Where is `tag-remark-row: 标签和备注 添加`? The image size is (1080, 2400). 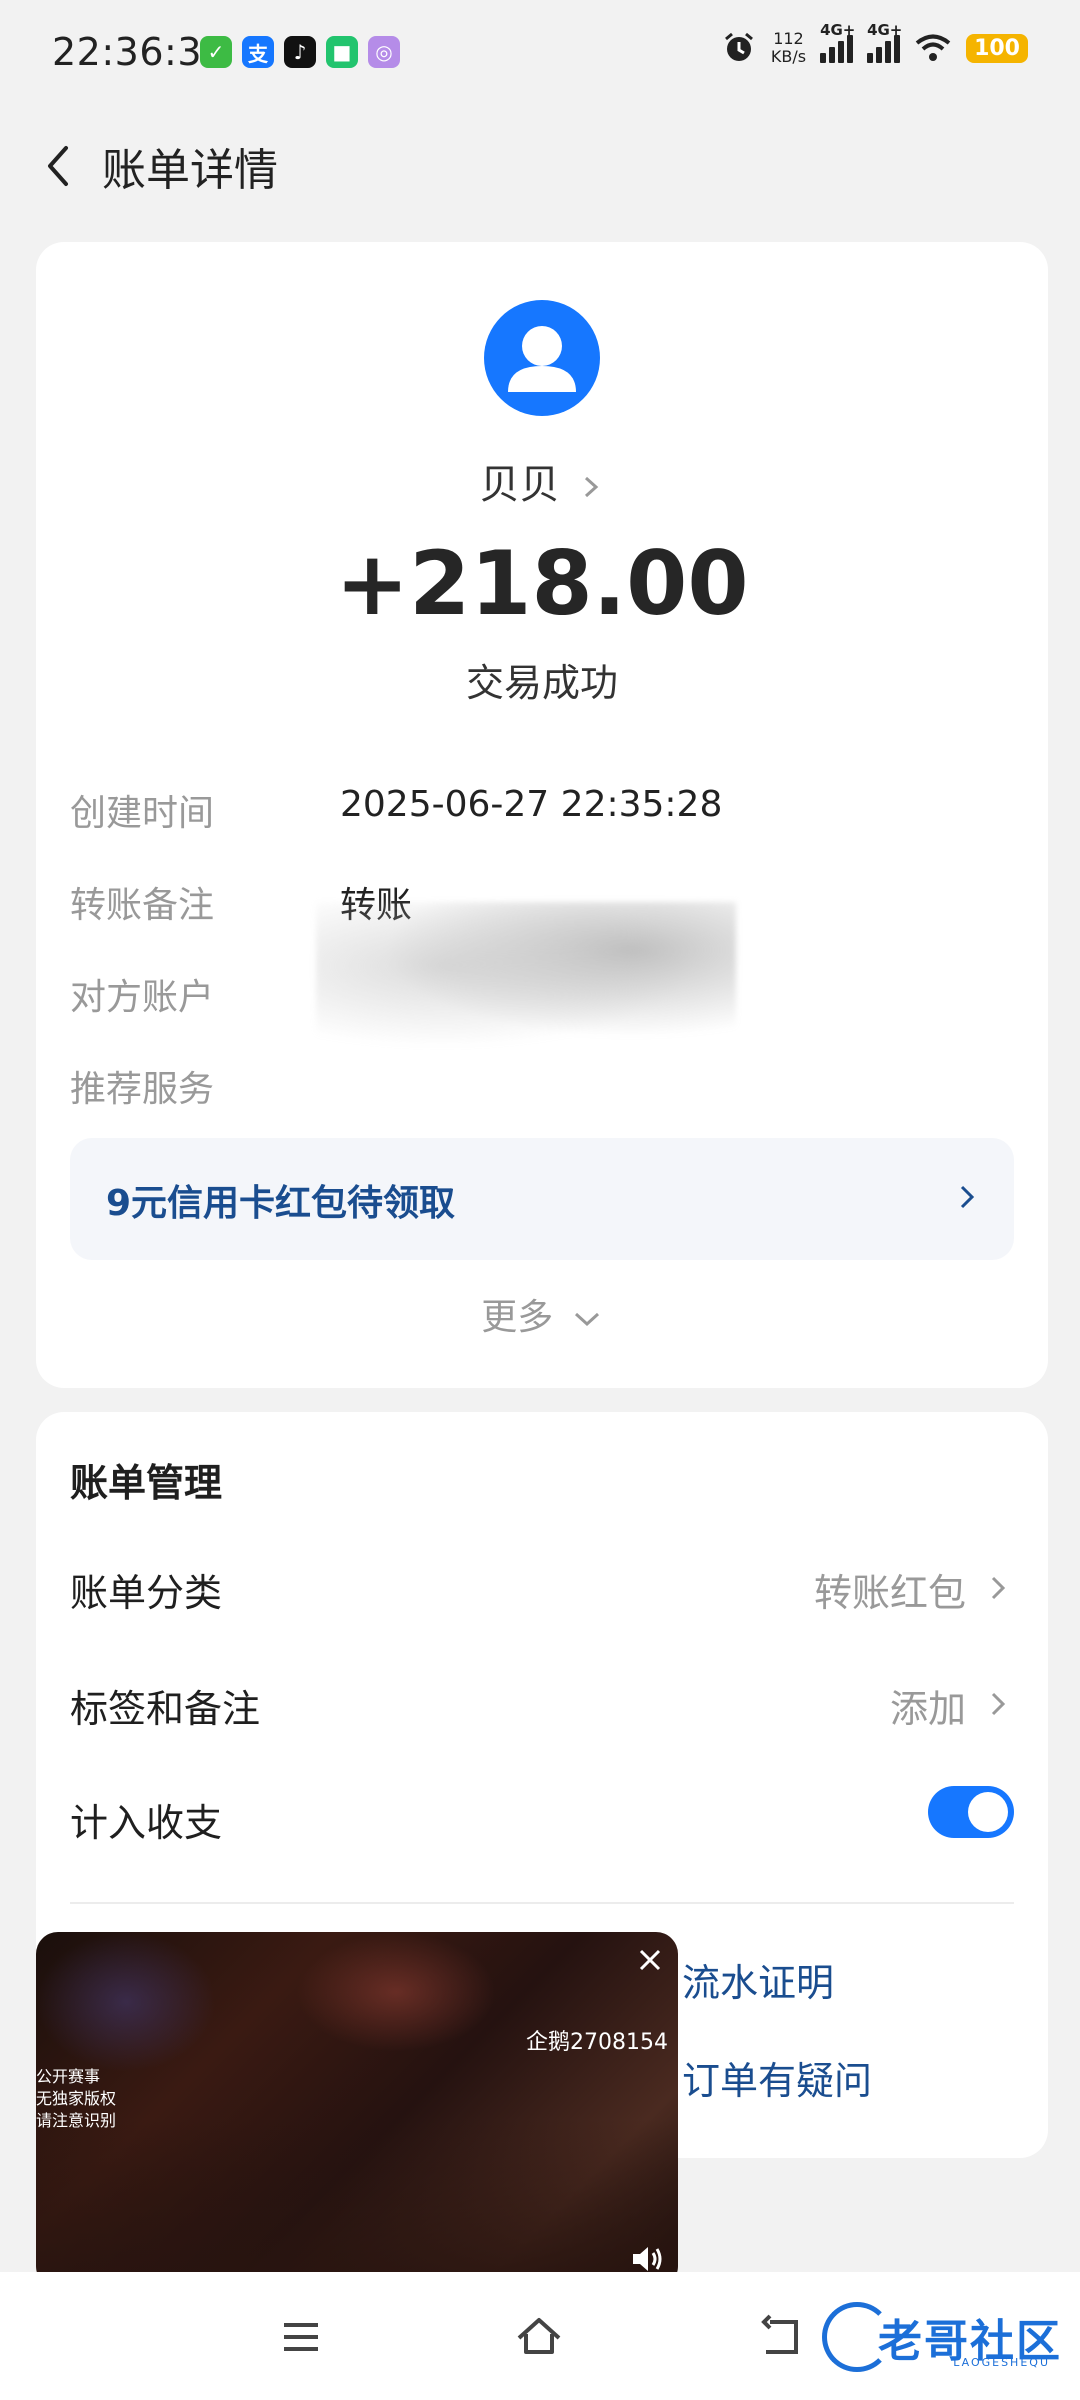
tag-remark-row: 标签和备注 添加 is located at coordinates (542, 1708).